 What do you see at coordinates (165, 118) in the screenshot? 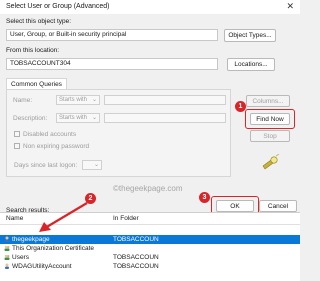
I see `description-input` at bounding box center [165, 118].